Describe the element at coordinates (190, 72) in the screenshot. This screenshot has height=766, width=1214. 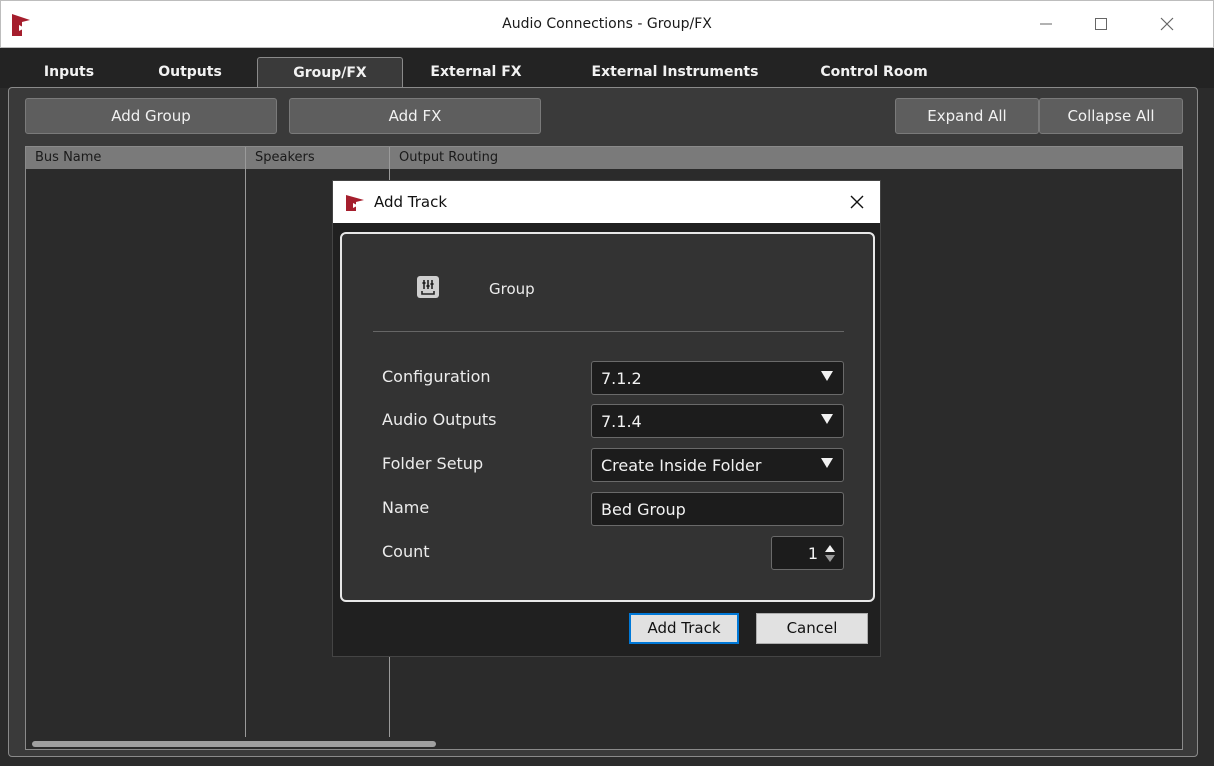
I see `tab-outputs: Outputs` at that location.